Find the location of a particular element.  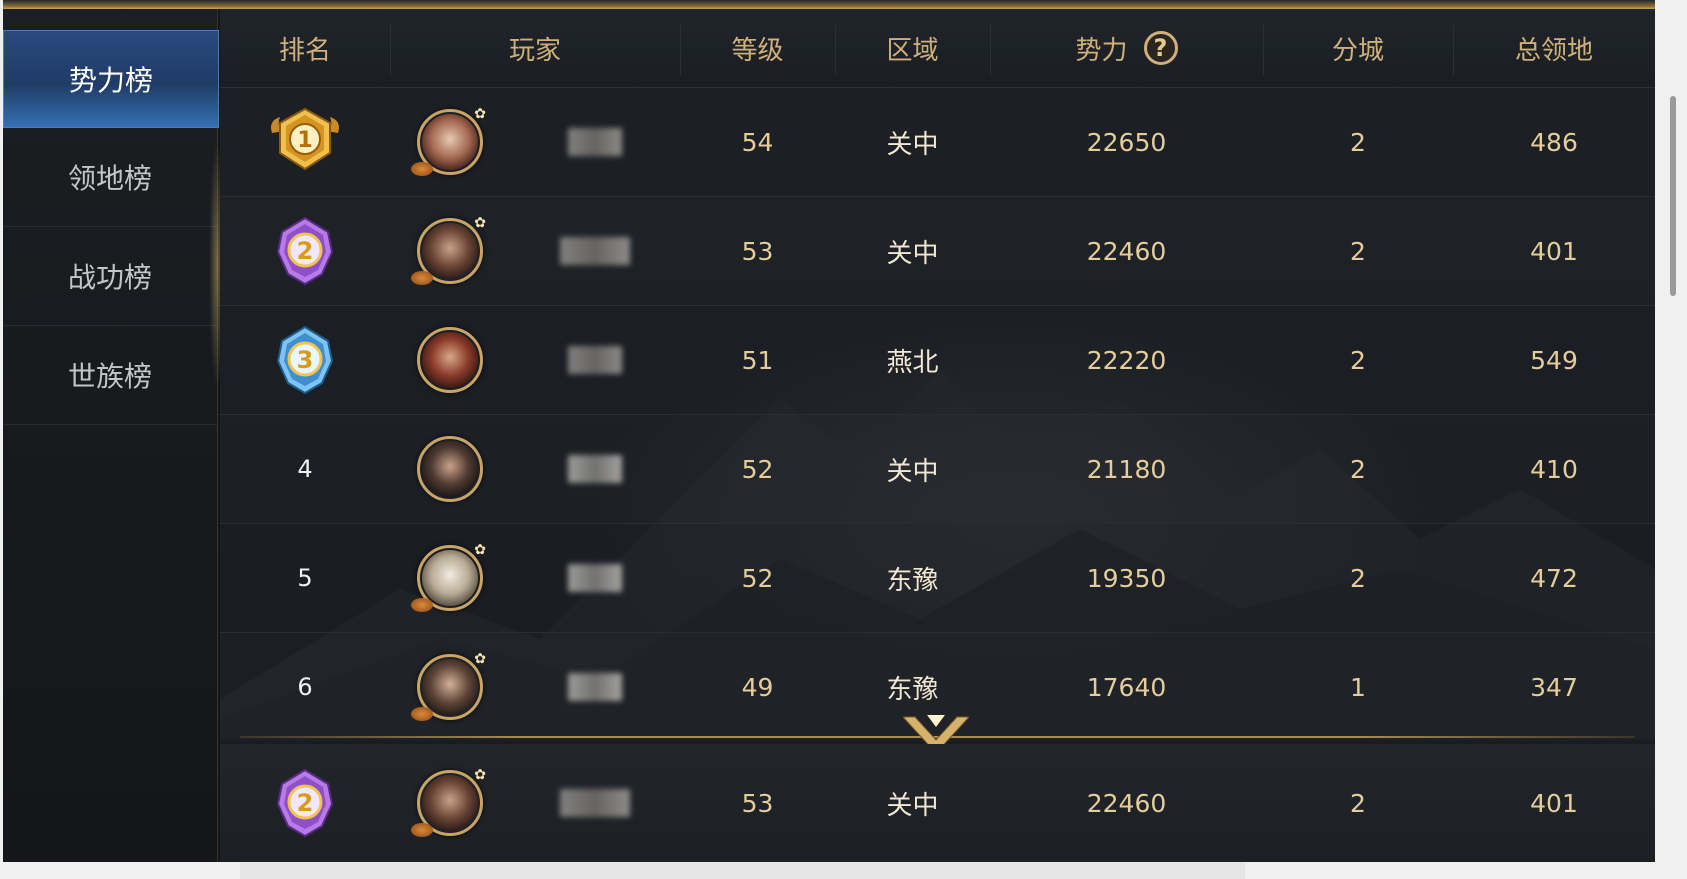

table-row: 2 ✿ 53 关中 22460 2 401 is located at coordinates (937, 251).